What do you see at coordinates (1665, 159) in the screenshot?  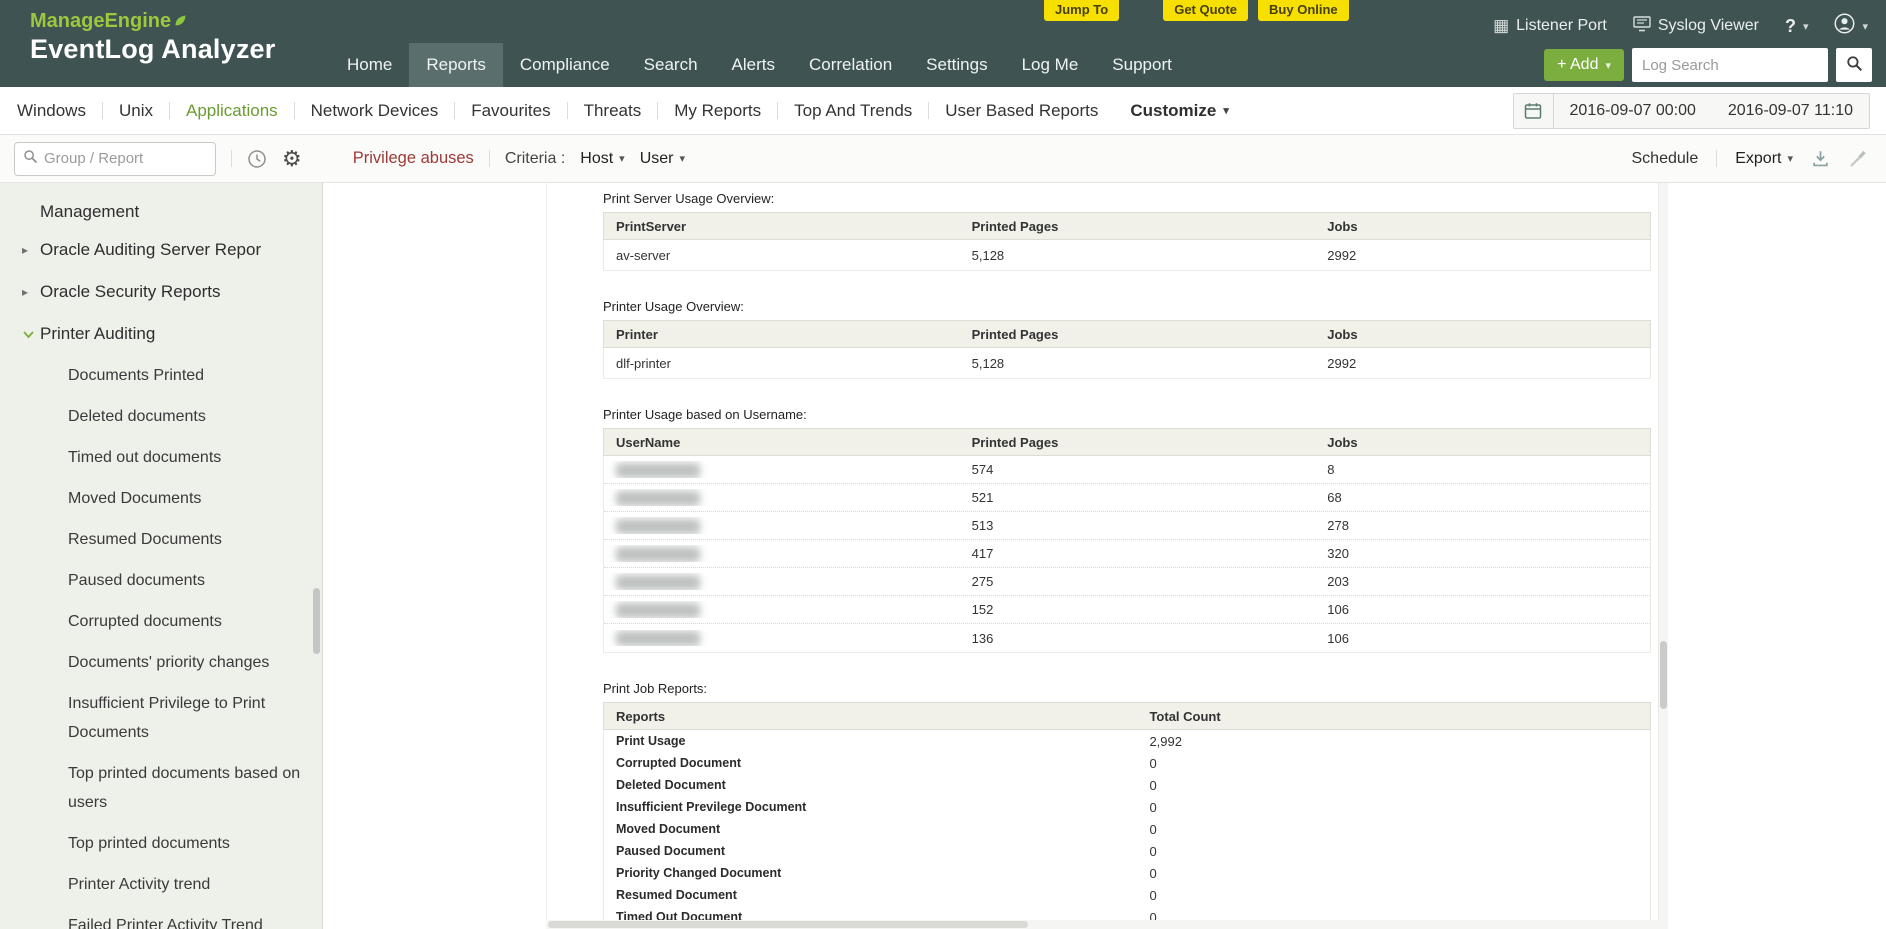 I see `schedule-button: Schedule` at bounding box center [1665, 159].